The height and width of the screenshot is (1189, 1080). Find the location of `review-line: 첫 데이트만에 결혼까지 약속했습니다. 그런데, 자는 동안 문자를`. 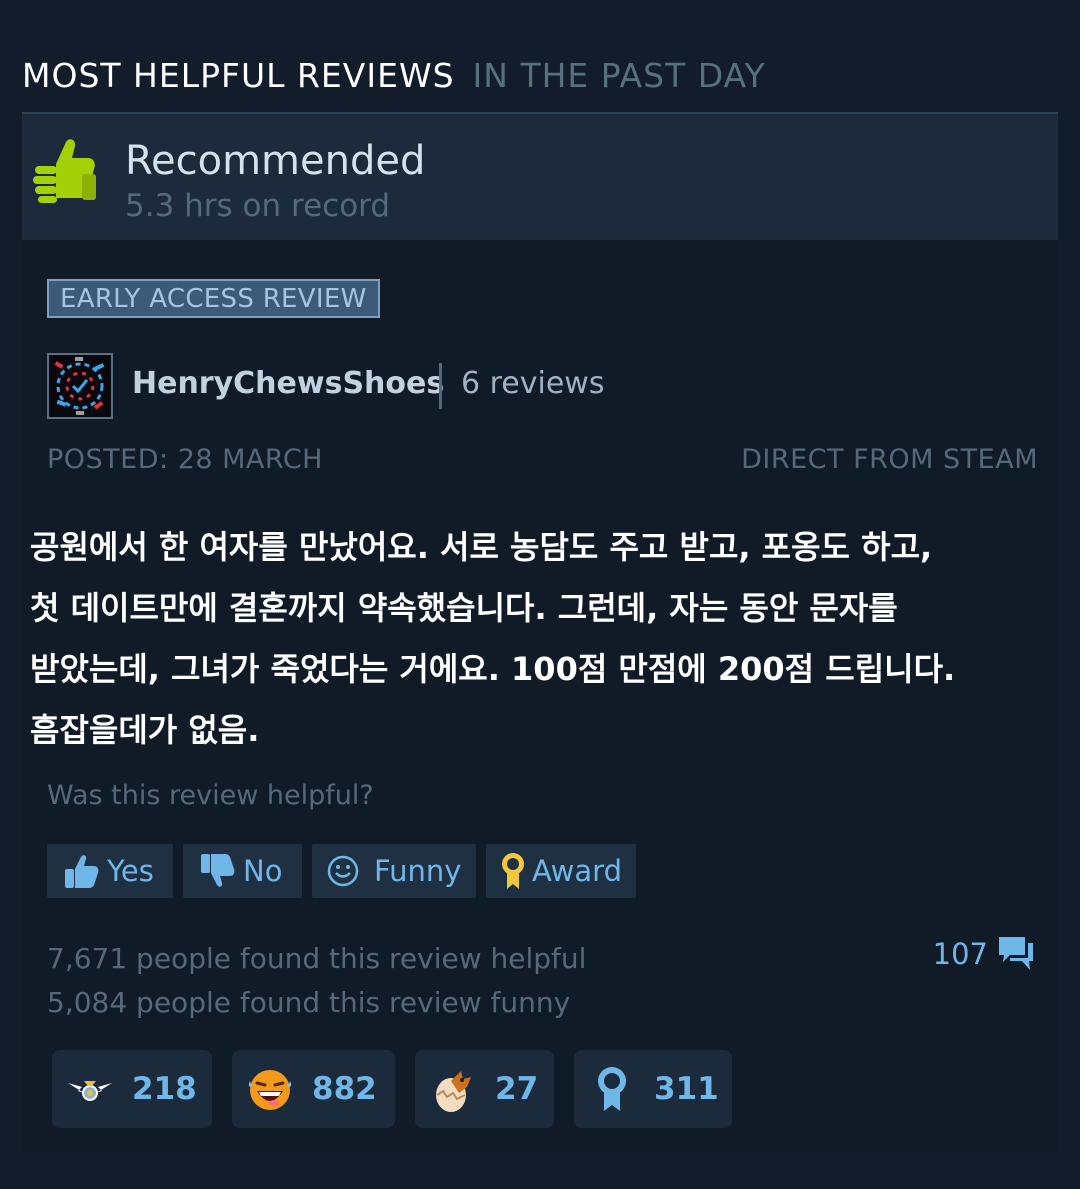

review-line: 첫 데이트만에 결혼까지 약속했습니다. 그런데, 자는 동안 문자를 is located at coordinates (464, 608).